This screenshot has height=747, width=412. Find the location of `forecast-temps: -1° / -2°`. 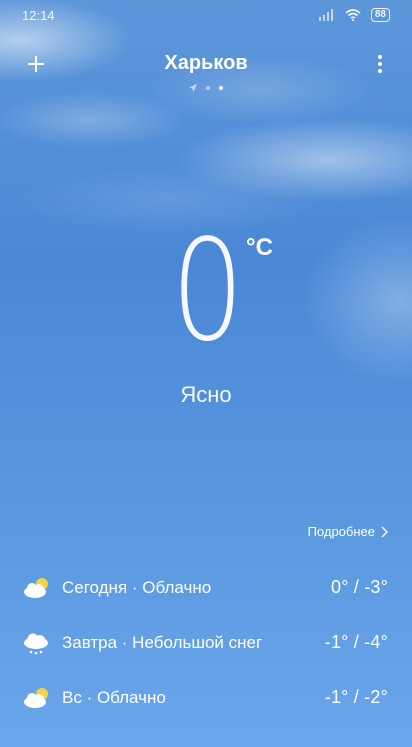

forecast-temps: -1° / -2° is located at coordinates (356, 697).